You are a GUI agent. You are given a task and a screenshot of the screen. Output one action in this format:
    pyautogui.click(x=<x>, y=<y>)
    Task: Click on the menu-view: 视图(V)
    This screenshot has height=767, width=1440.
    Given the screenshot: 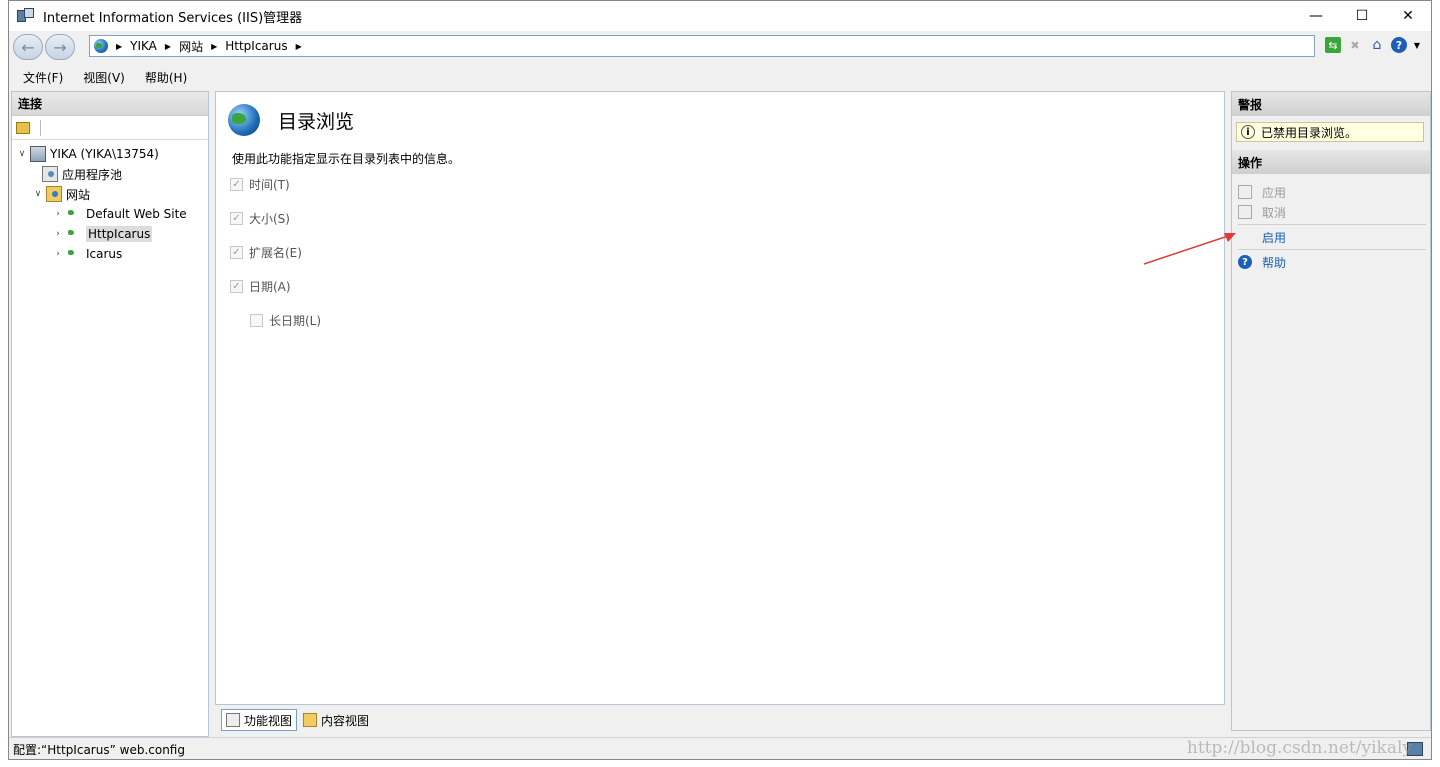 What is the action you would take?
    pyautogui.click(x=104, y=77)
    